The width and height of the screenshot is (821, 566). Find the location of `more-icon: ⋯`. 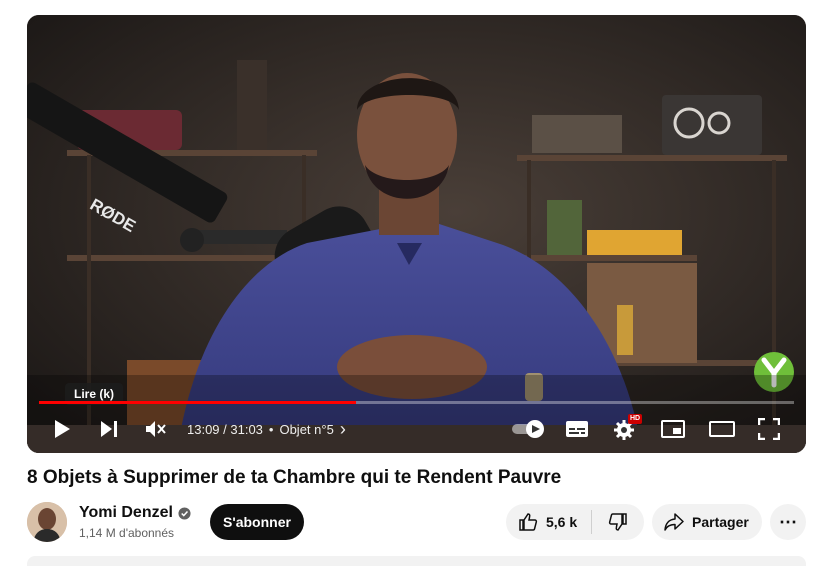

more-icon: ⋯ is located at coordinates (788, 521).